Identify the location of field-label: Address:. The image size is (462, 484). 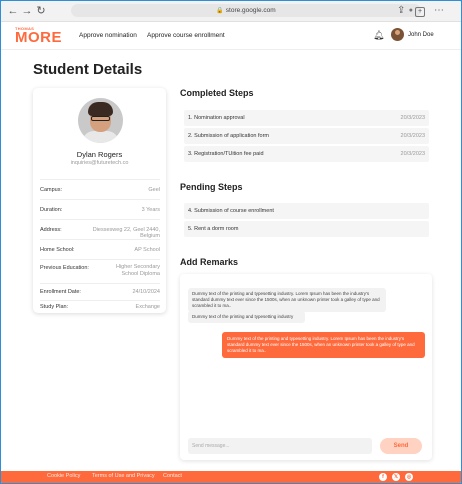
(51, 230).